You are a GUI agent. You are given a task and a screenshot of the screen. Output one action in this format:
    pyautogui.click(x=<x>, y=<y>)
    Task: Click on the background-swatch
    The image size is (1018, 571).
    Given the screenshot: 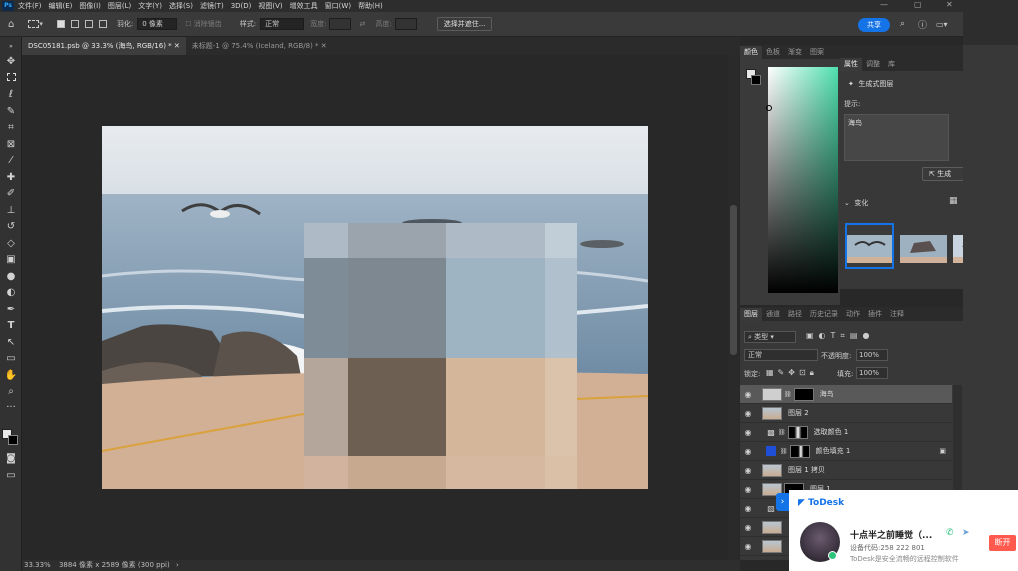 What is the action you would take?
    pyautogui.click(x=756, y=80)
    